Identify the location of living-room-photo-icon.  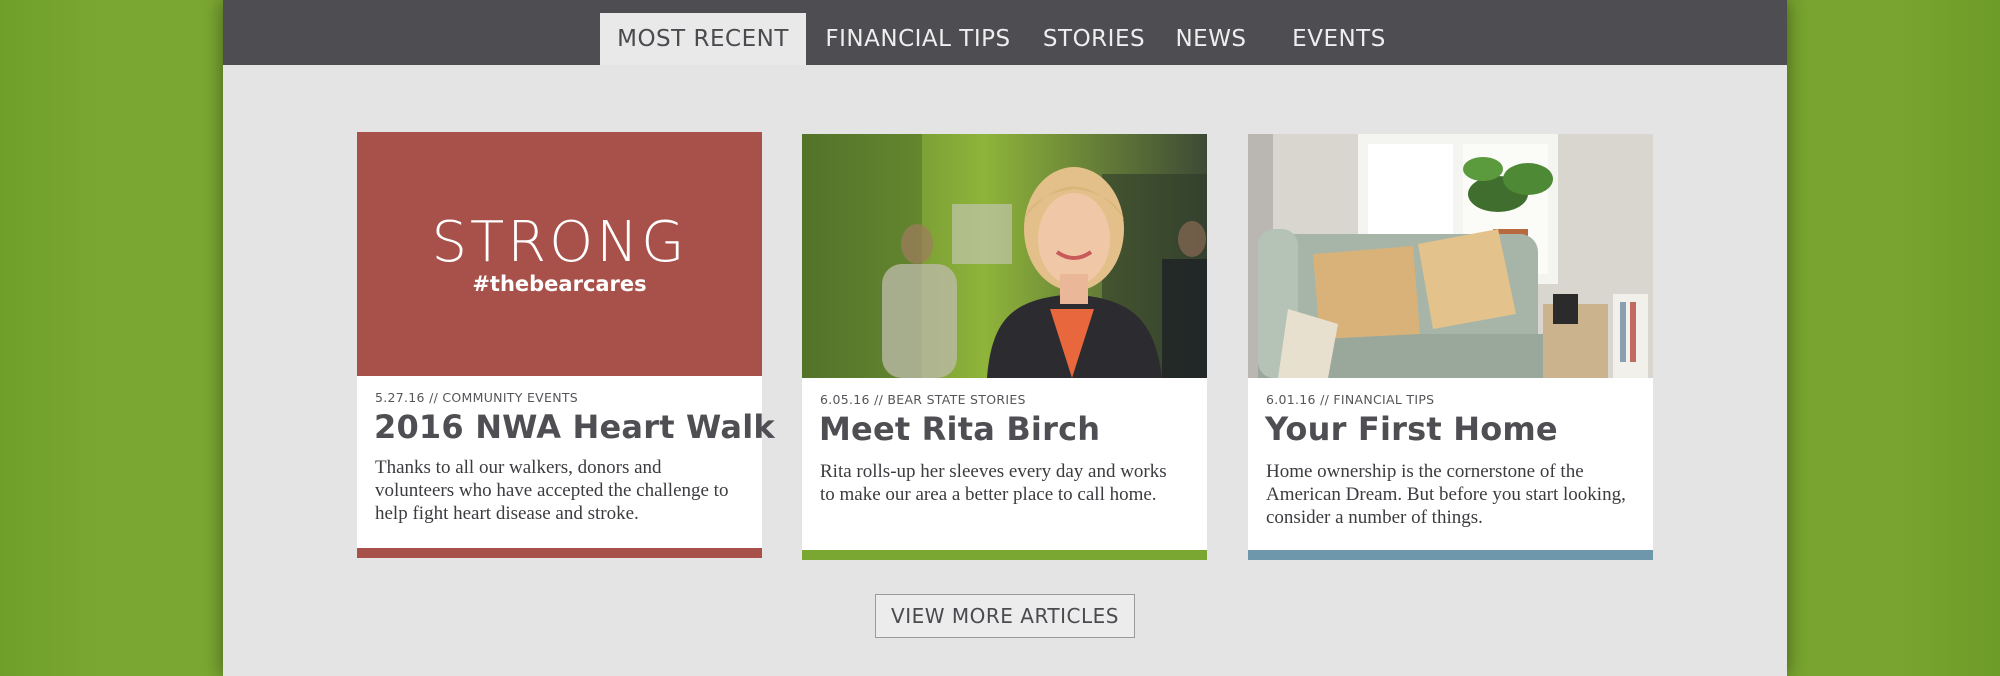
(1450, 256).